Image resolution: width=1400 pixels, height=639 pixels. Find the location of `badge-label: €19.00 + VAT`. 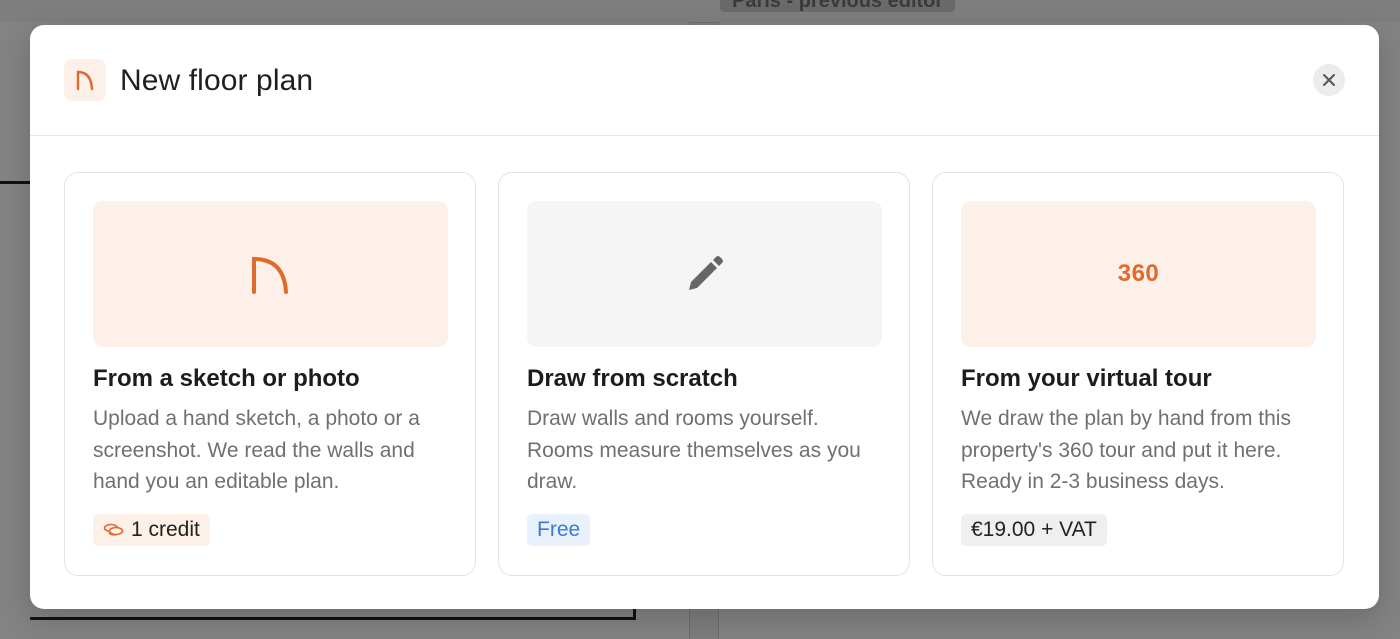

badge-label: €19.00 + VAT is located at coordinates (1034, 529).